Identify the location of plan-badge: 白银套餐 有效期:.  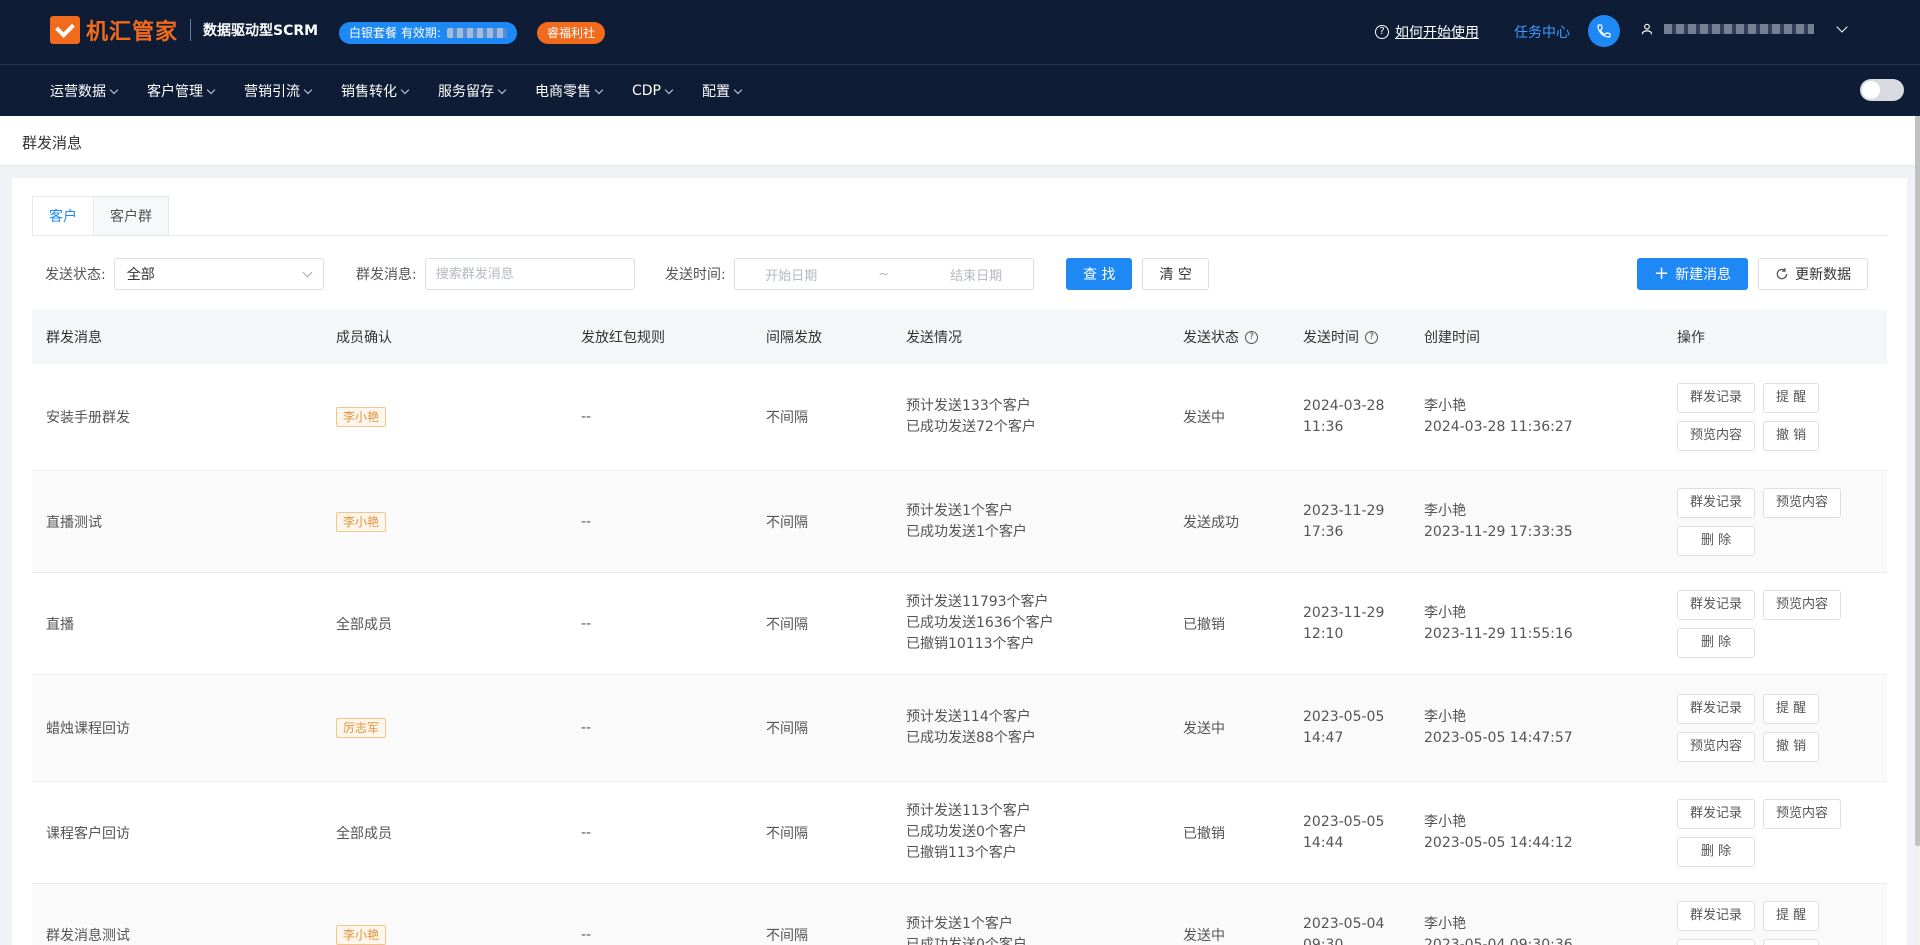
(428, 33).